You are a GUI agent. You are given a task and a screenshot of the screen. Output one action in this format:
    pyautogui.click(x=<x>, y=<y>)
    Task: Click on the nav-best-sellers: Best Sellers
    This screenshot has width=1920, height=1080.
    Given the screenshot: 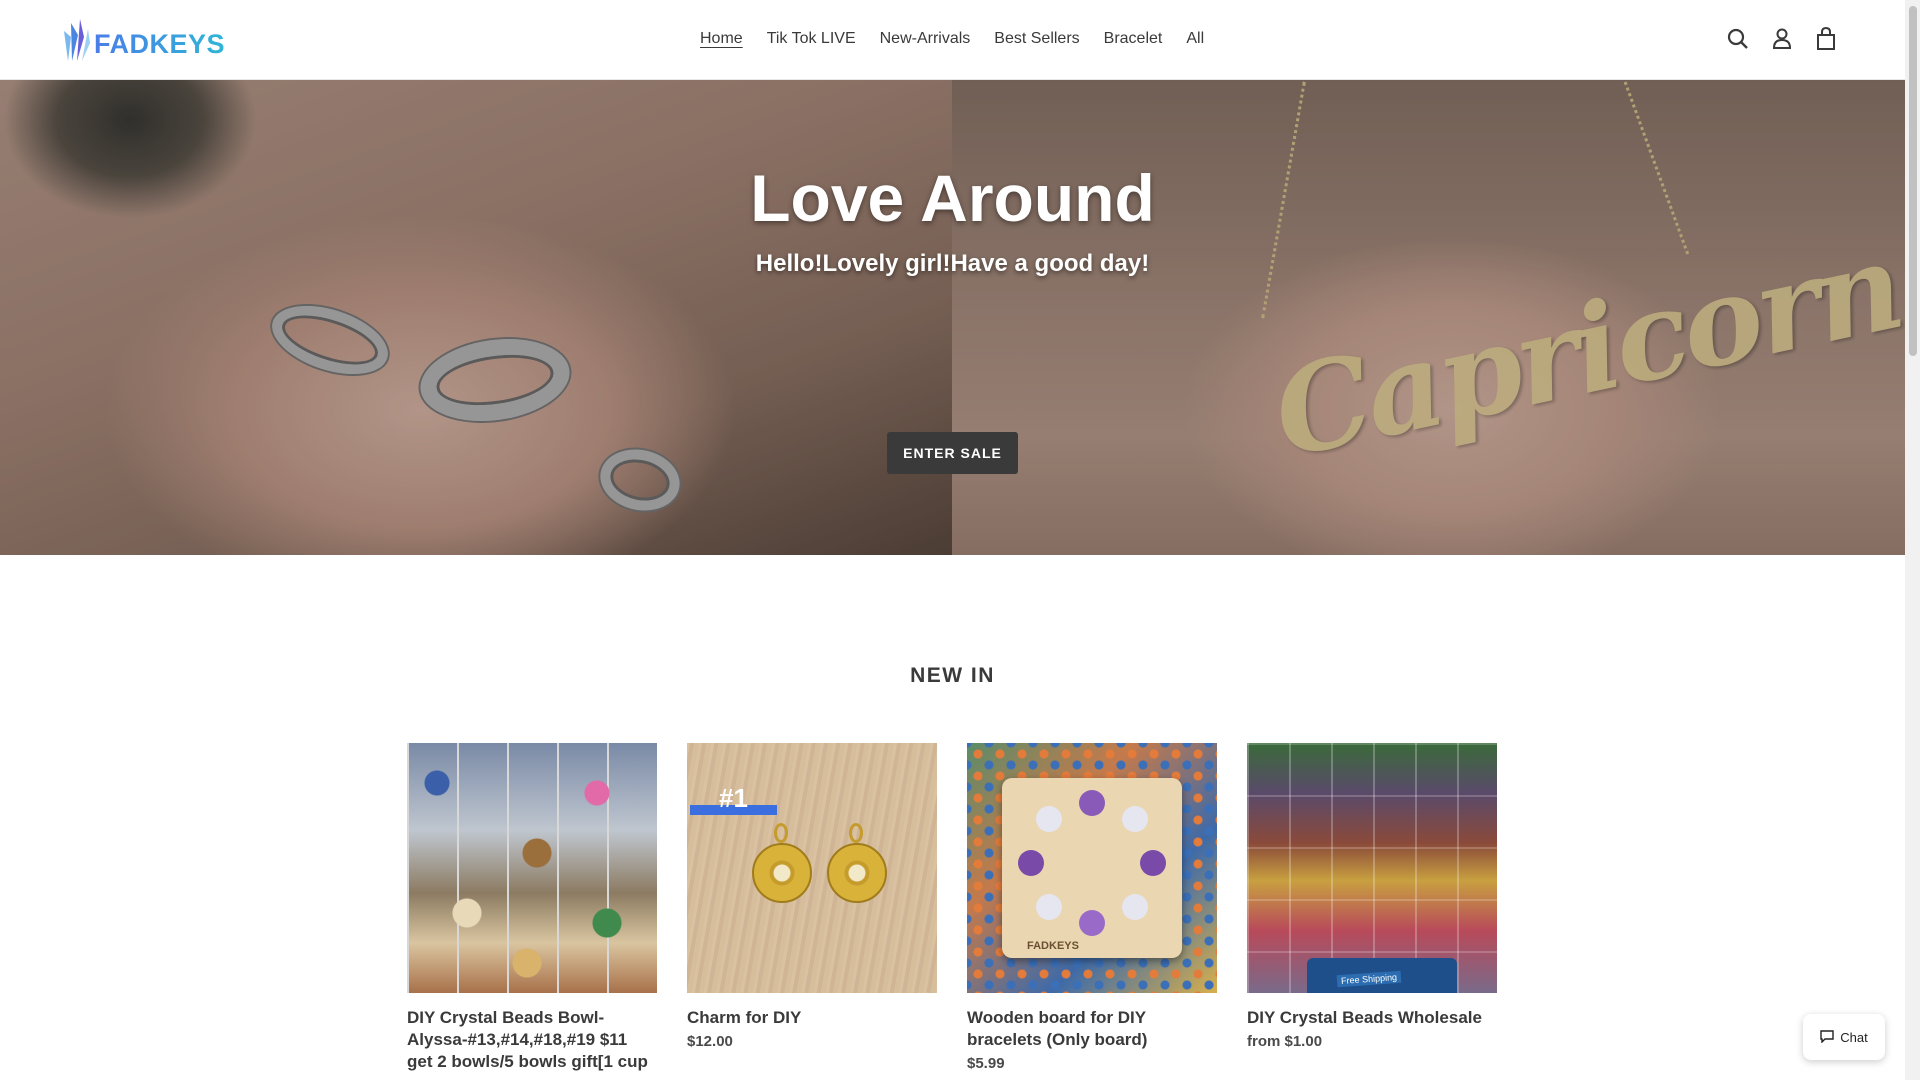 What is the action you would take?
    pyautogui.click(x=1036, y=39)
    